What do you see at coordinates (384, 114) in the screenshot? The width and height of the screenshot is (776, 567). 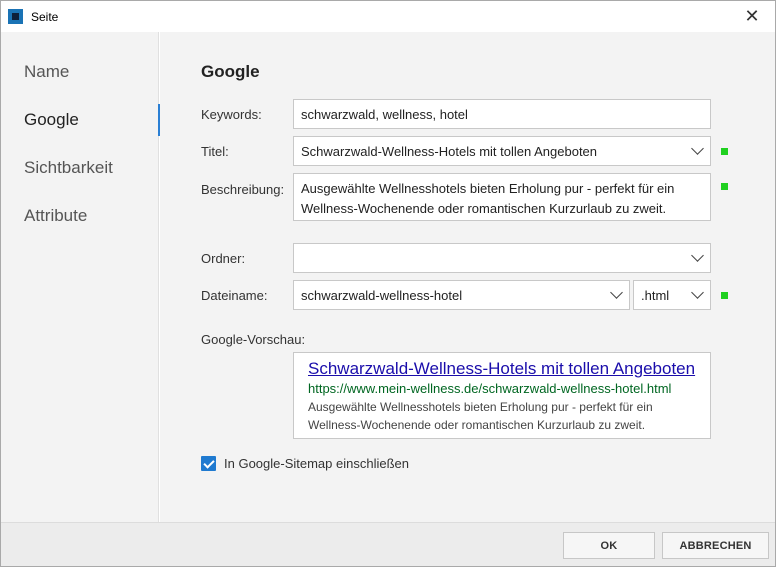 I see `keywords-value: schwarzwald, wellness, hotel` at bounding box center [384, 114].